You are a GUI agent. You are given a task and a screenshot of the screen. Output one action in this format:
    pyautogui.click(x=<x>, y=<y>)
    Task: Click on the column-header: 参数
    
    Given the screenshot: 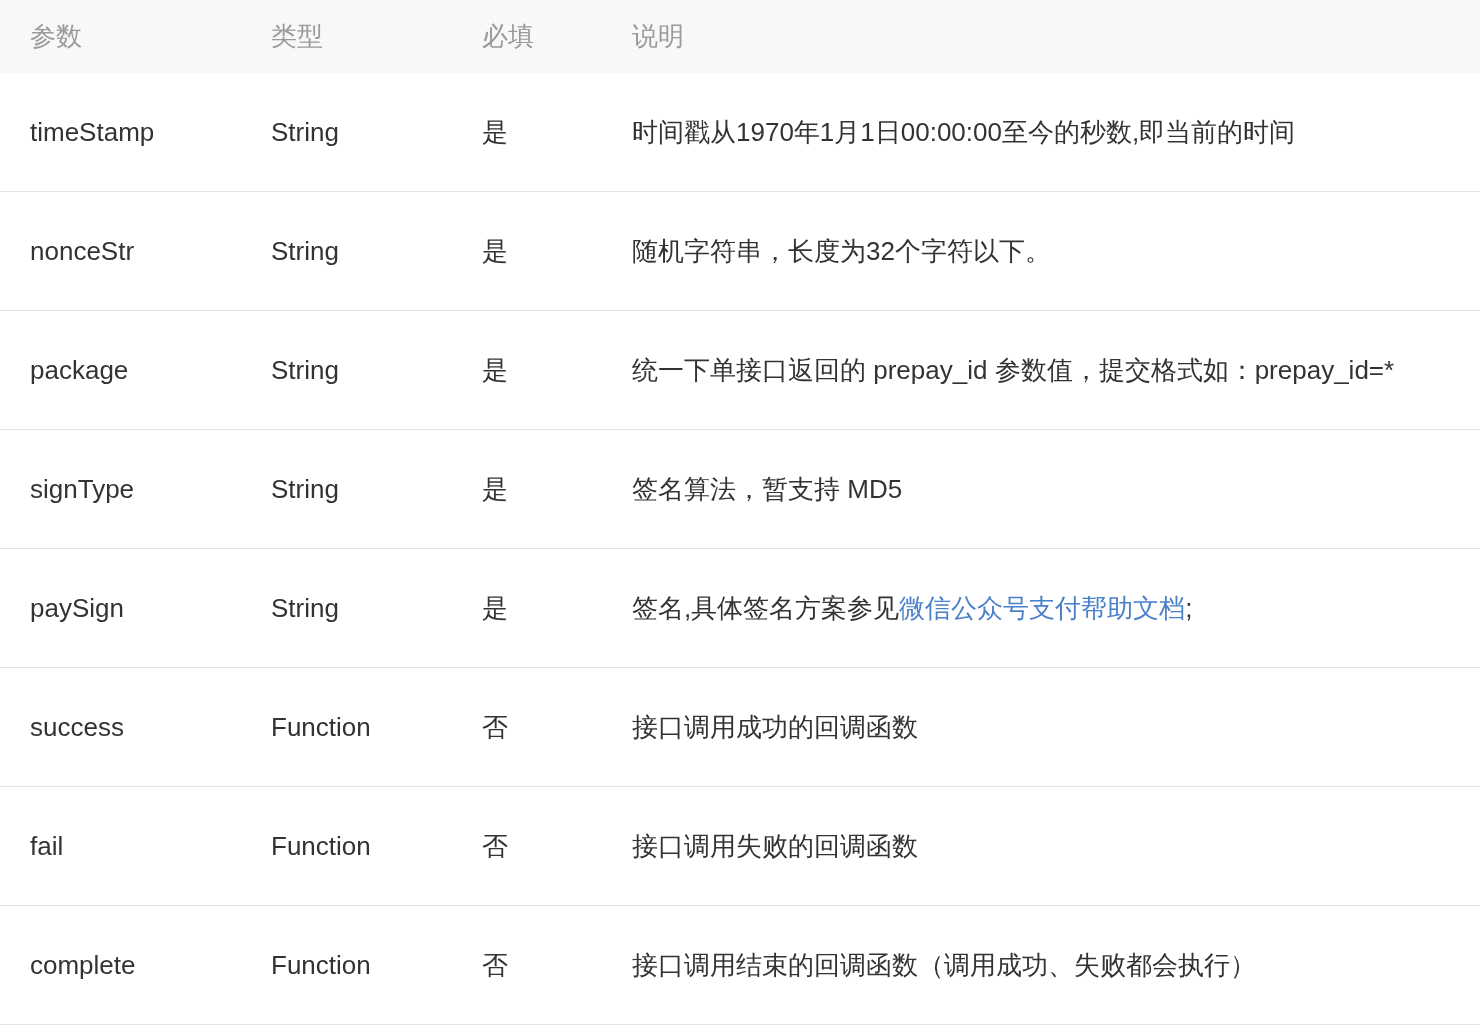 What is the action you would take?
    pyautogui.click(x=56, y=36)
    